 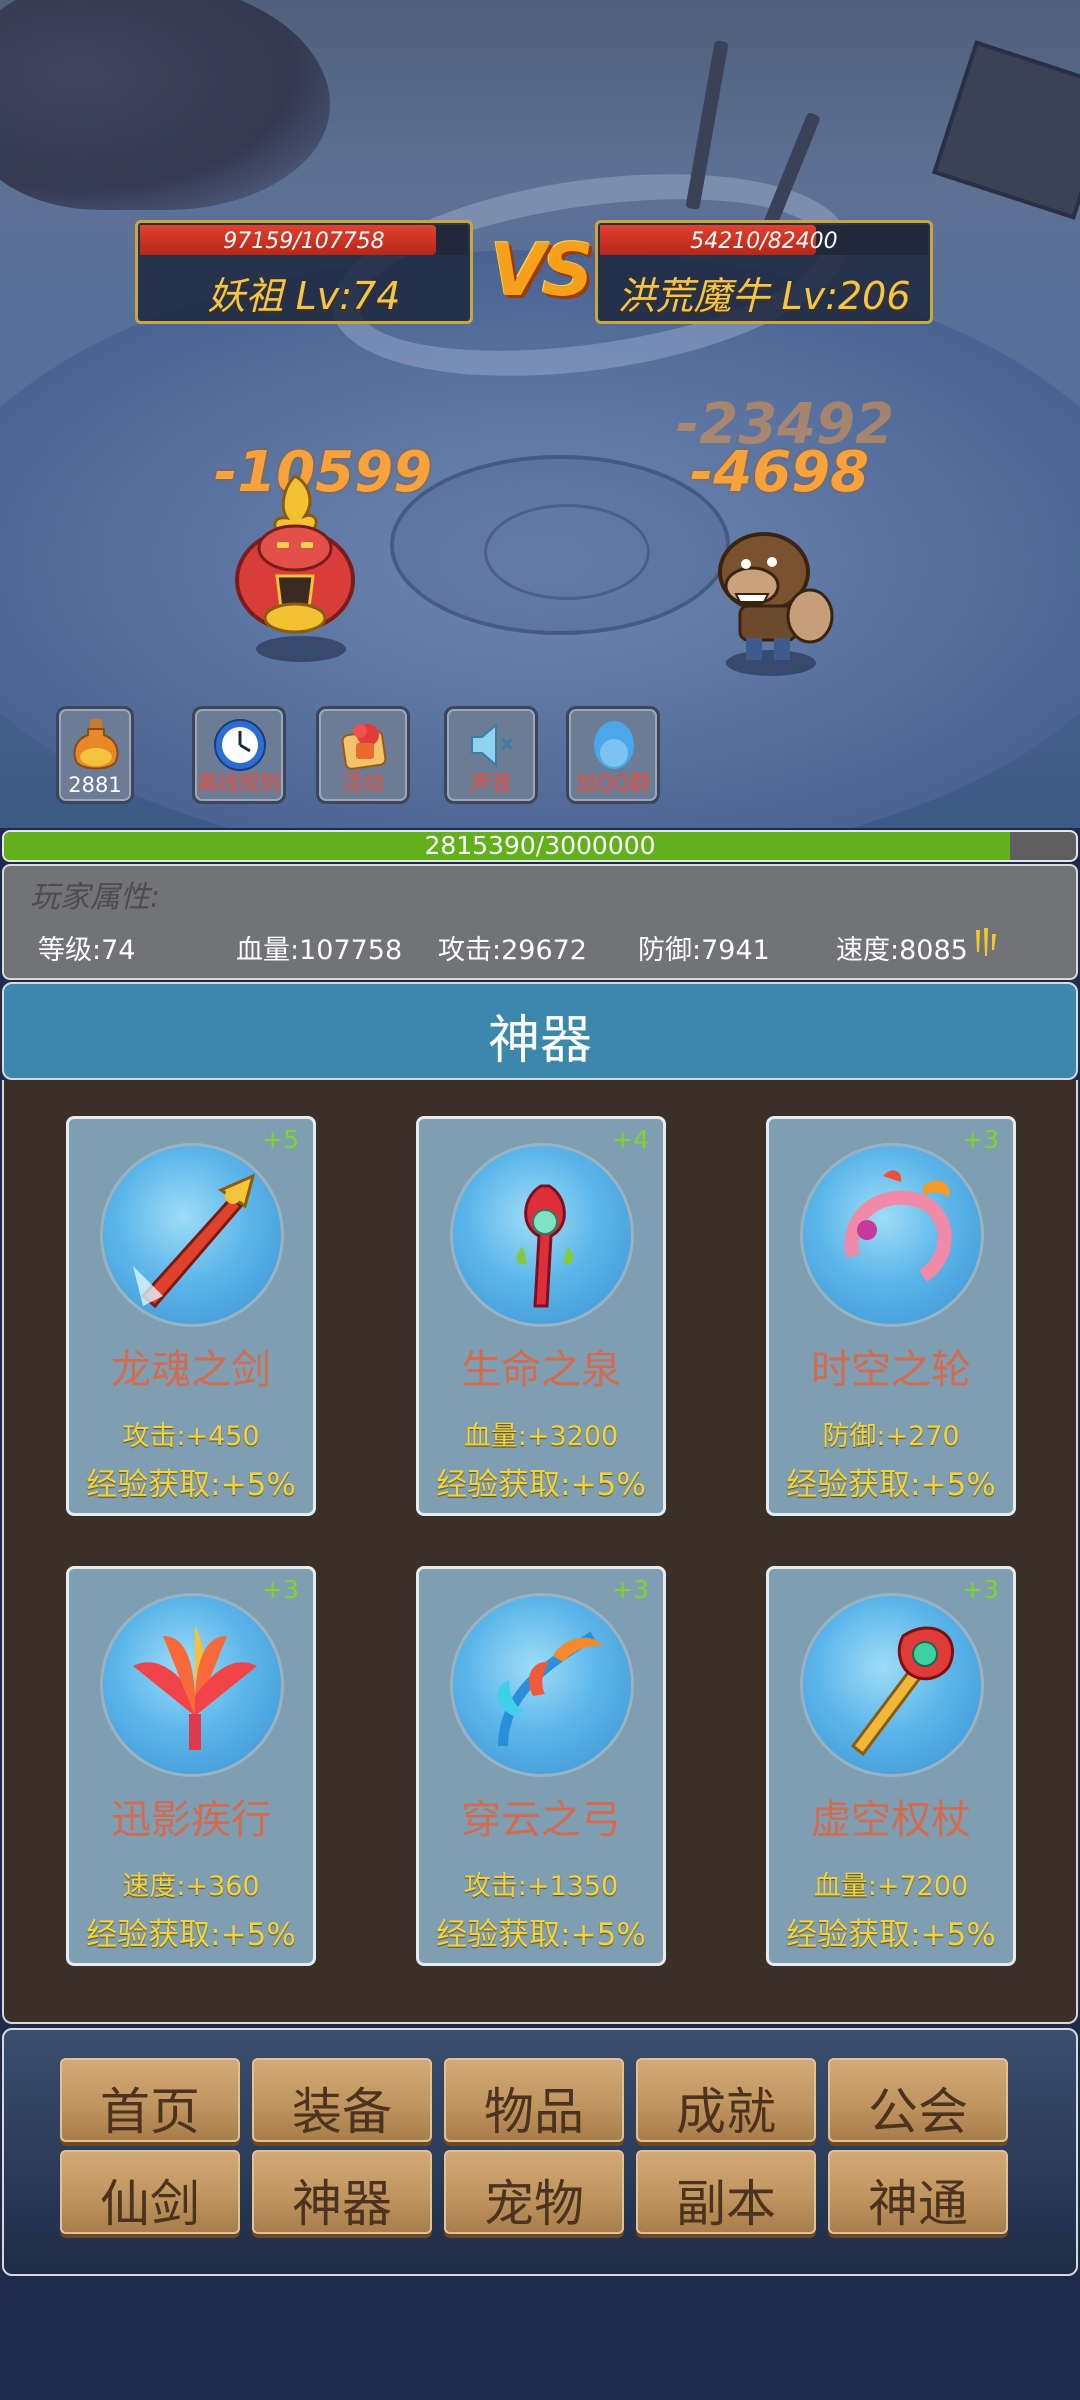 I want to click on player-hp-bar: 97159/107758, so click(x=304, y=240).